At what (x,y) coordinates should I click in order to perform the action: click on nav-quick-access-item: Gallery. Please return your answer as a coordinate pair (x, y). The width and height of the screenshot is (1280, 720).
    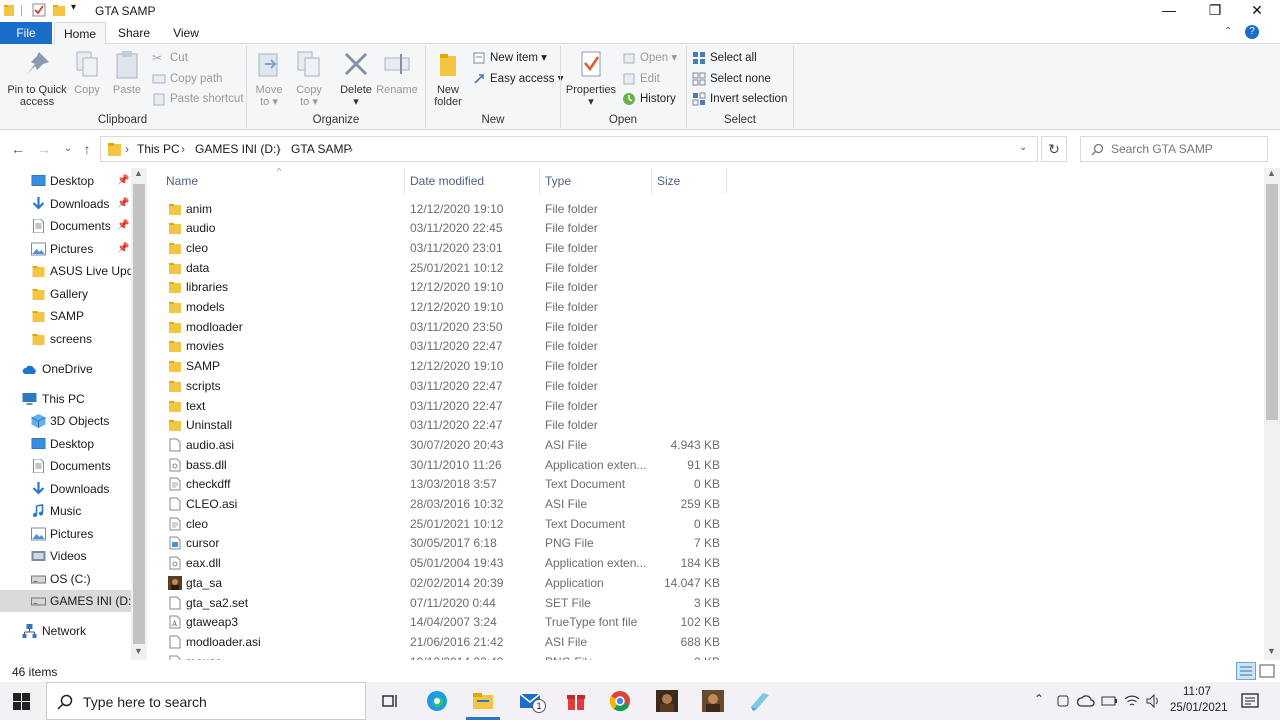
    Looking at the image, I should click on (65, 294).